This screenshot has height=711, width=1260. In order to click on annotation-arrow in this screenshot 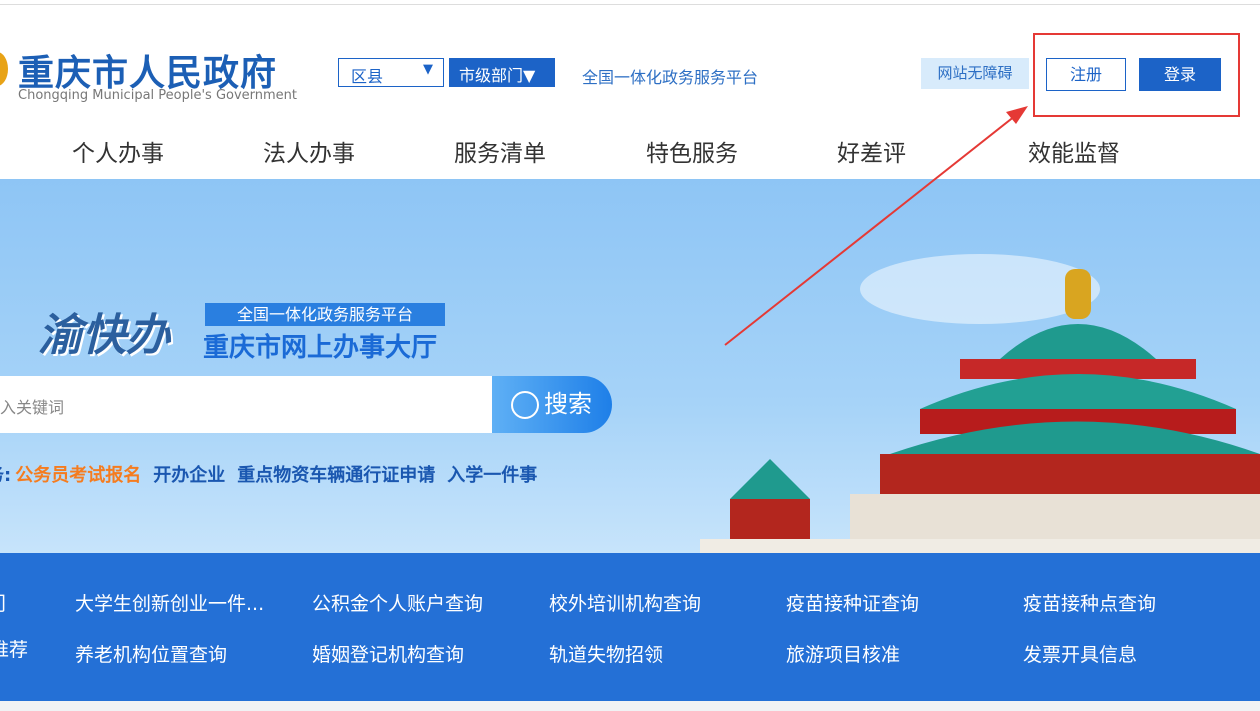, I will do `click(876, 226)`.